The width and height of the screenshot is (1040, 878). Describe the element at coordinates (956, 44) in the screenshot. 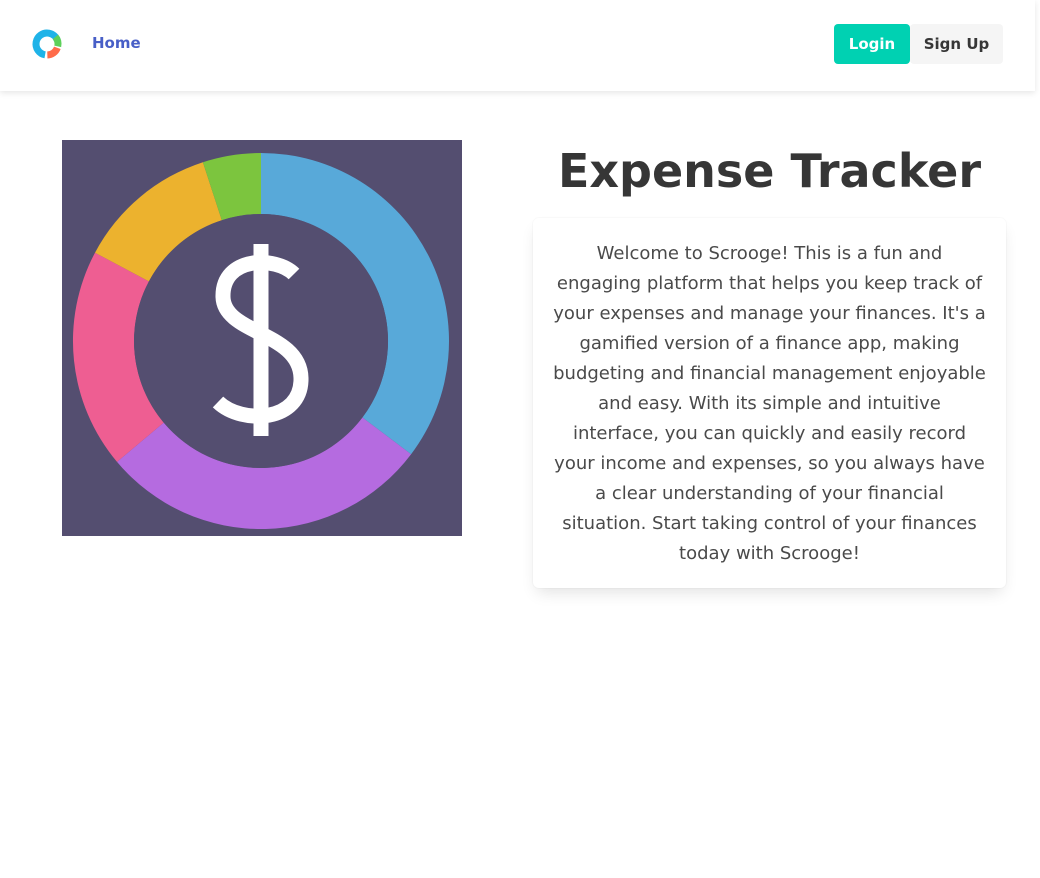

I see `signup-button: Sign Up` at that location.